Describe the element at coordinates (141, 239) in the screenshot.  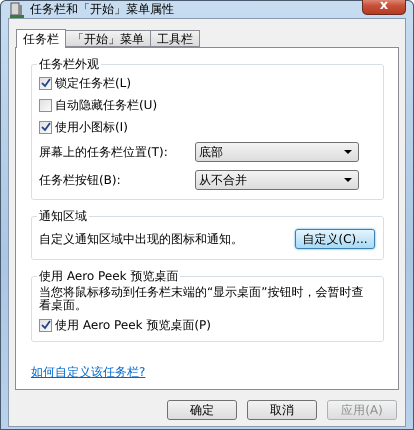
I see `description-text: 自定义通知区域中出现的图标和通知。` at that location.